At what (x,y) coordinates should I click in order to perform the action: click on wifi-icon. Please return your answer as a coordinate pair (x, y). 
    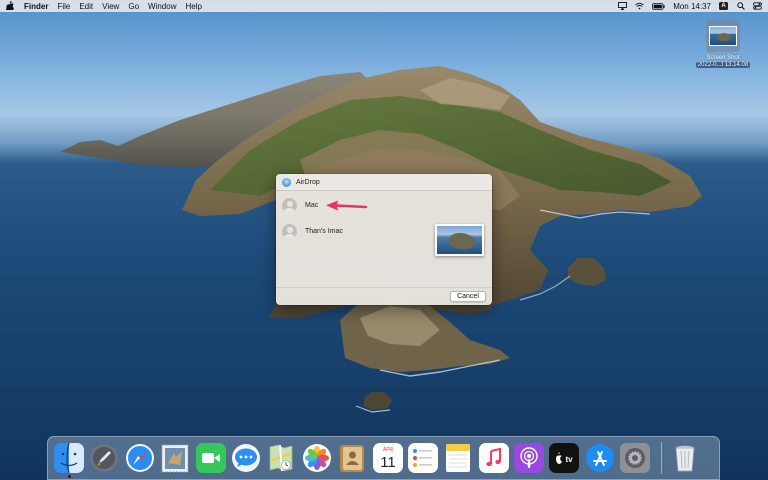
    Looking at the image, I should click on (640, 6).